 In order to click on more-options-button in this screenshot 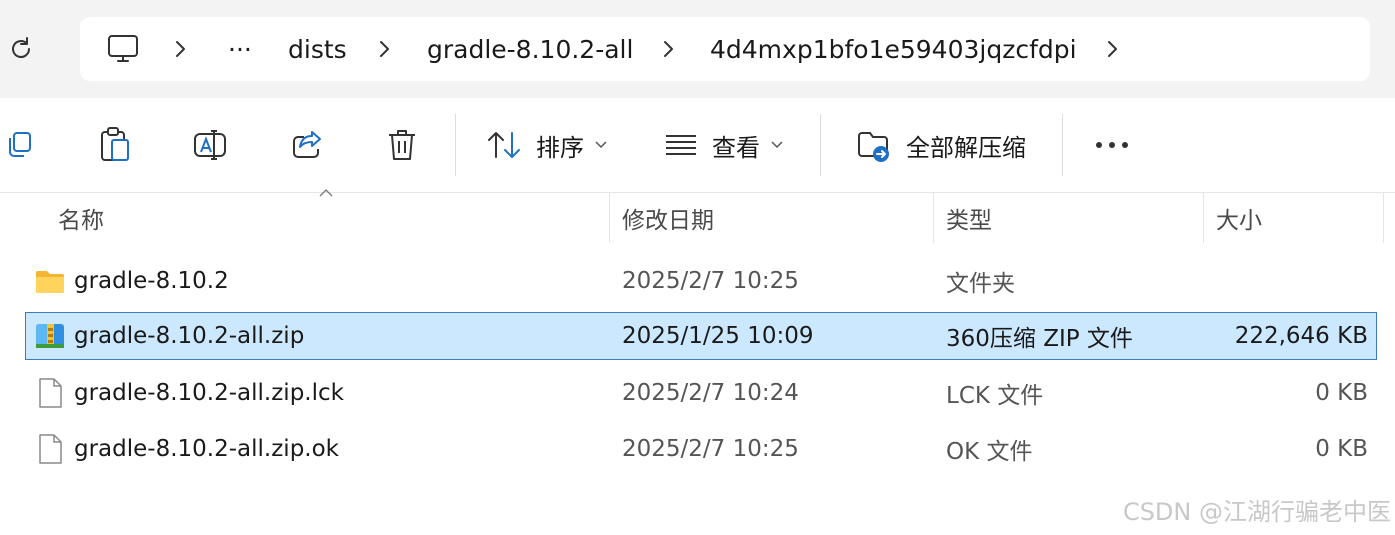, I will do `click(1112, 145)`.